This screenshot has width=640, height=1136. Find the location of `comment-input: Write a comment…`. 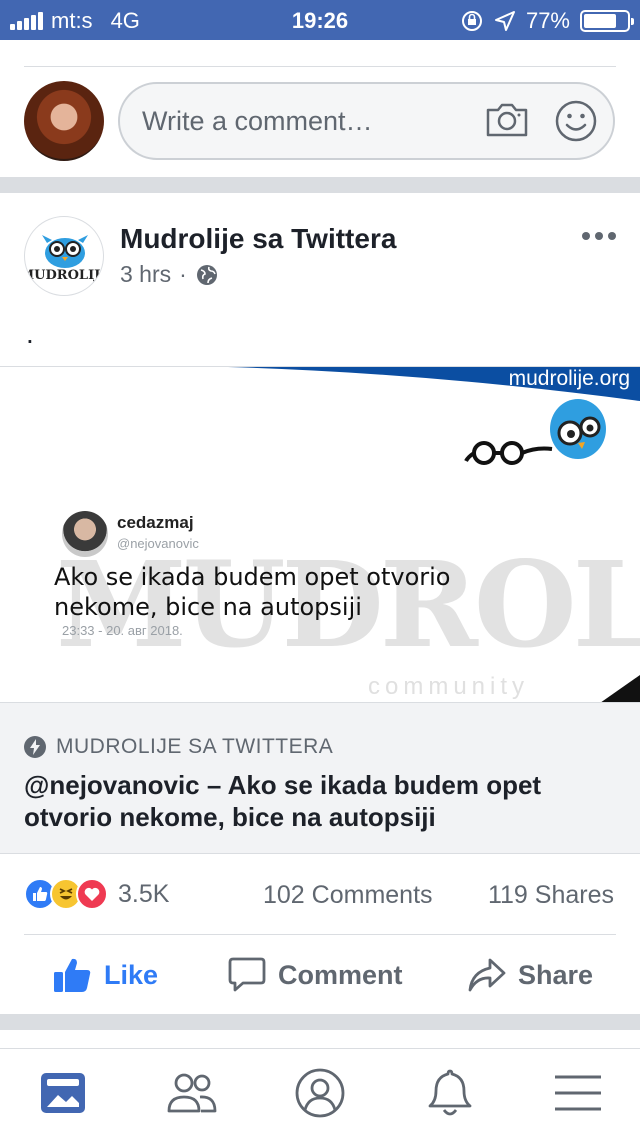

comment-input: Write a comment… is located at coordinates (366, 121).